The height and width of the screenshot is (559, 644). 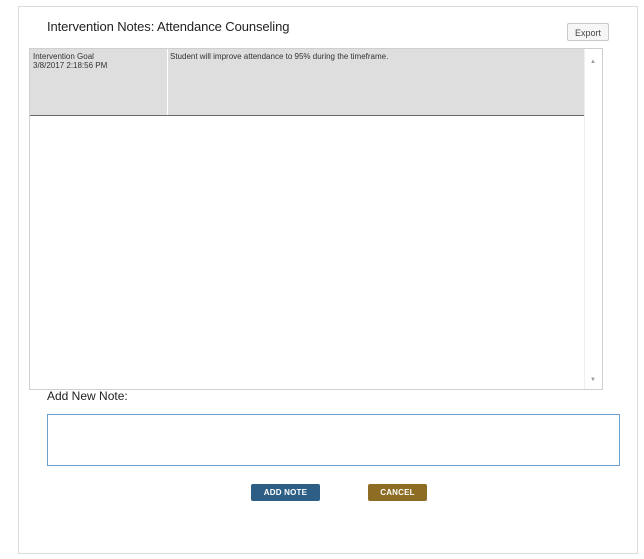 What do you see at coordinates (593, 219) in the screenshot?
I see `notes-scrollbar: ▲ ▼` at bounding box center [593, 219].